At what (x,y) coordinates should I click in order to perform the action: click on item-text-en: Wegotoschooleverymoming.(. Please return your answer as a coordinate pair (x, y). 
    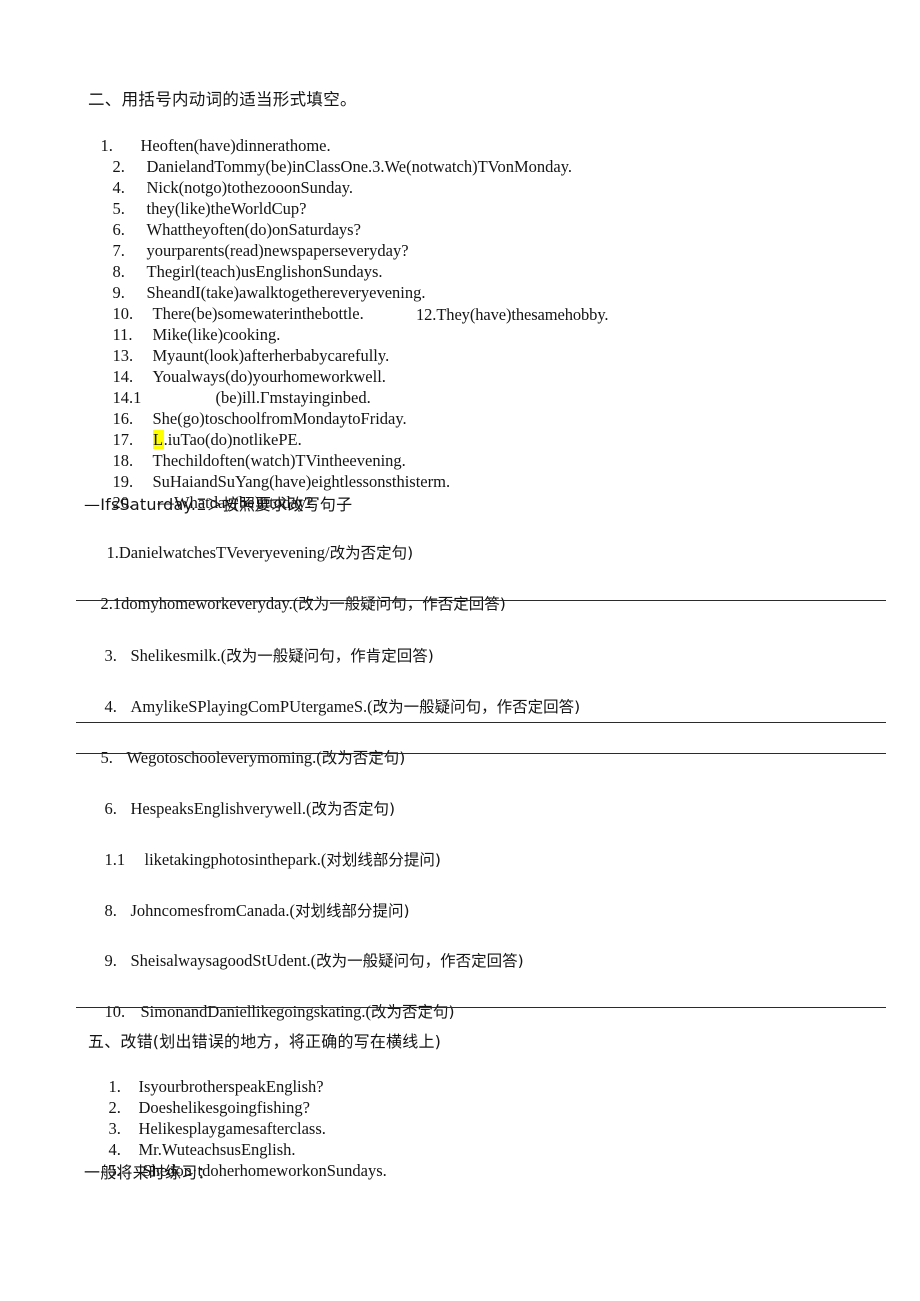
    Looking at the image, I should click on (224, 757).